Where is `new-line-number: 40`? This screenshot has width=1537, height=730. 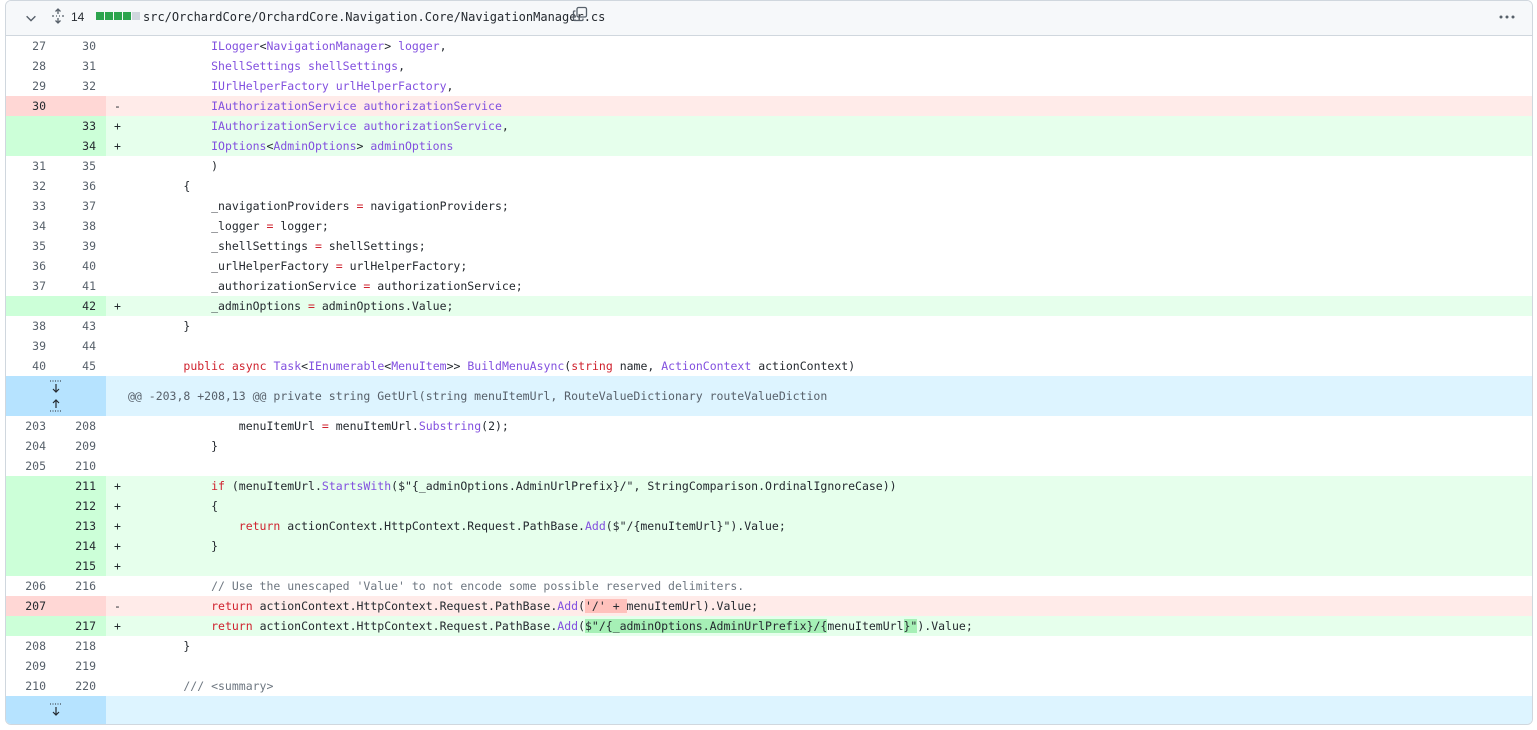 new-line-number: 40 is located at coordinates (76, 266).